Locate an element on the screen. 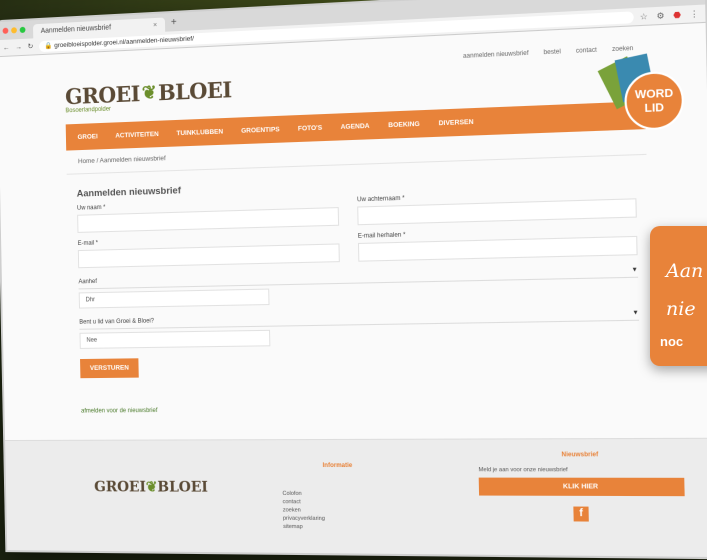 The image size is (707, 560). member-label: Bent u lid van Groei & Bloei? is located at coordinates (117, 322).